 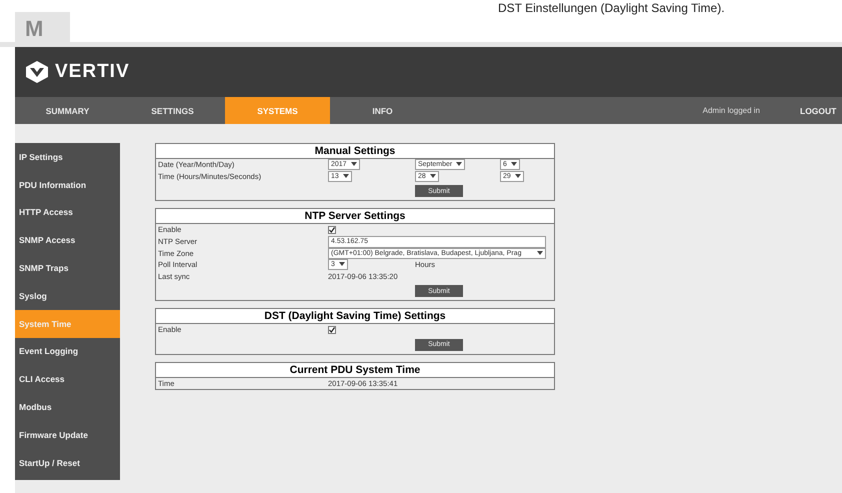 What do you see at coordinates (355, 316) in the screenshot?
I see `panel-title: DST (Daylight Saving Time) Settings` at bounding box center [355, 316].